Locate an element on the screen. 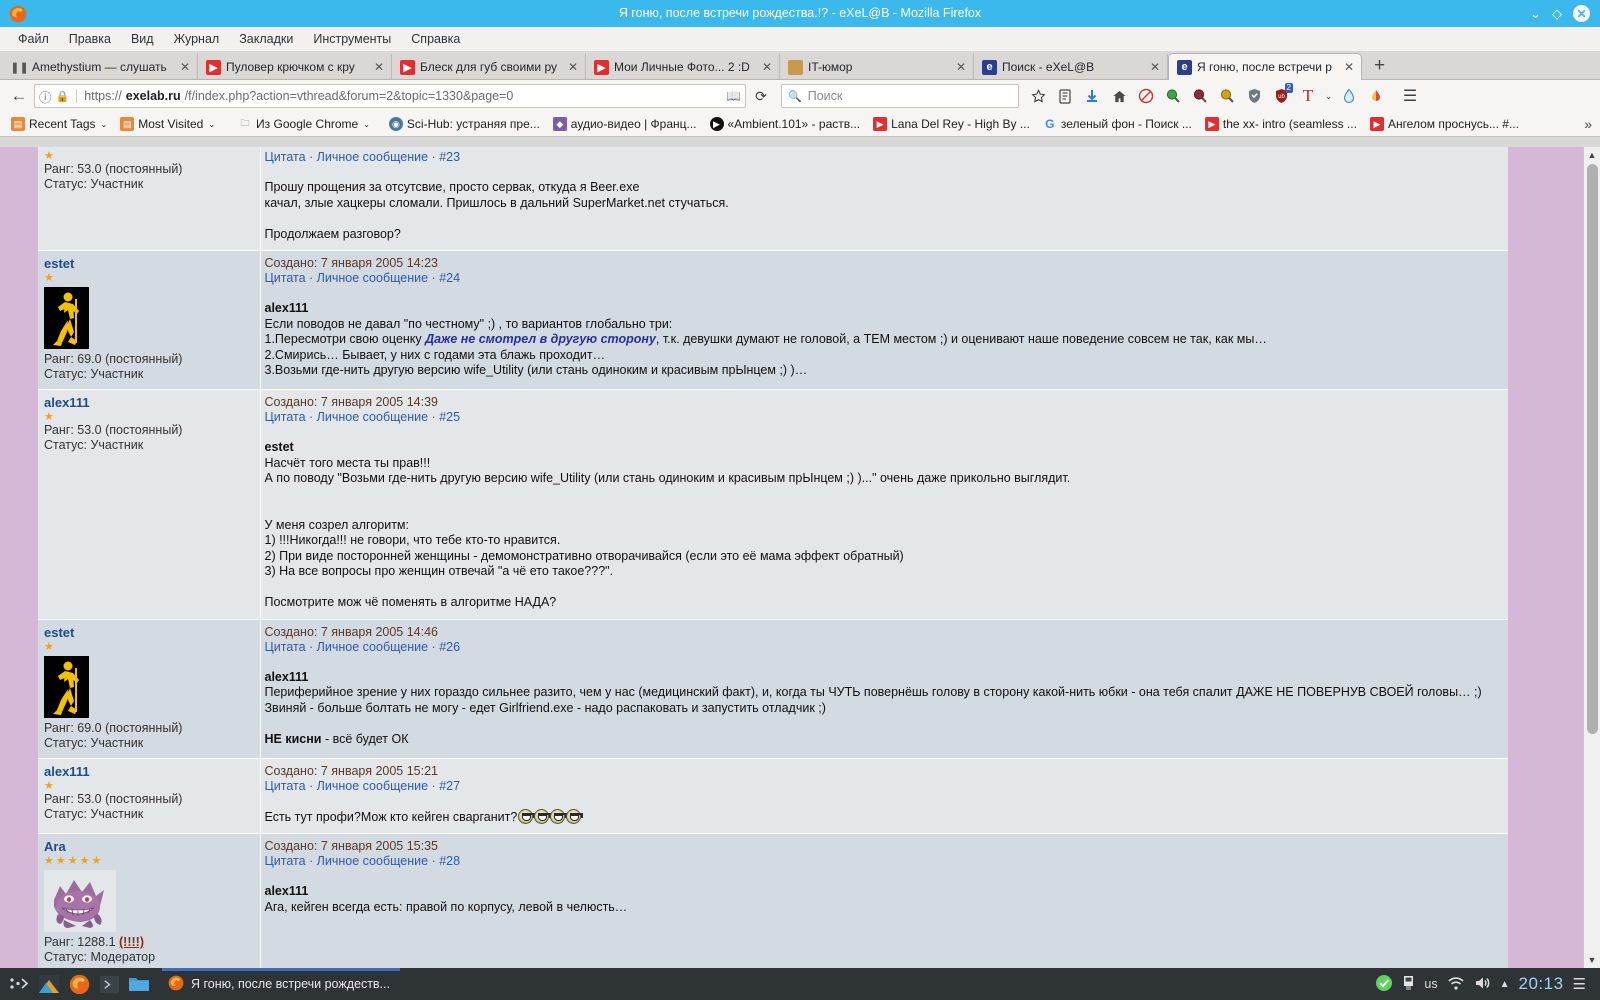 The width and height of the screenshot is (1600, 1000). scroll-up-arrow: ▲ is located at coordinates (1592, 155).